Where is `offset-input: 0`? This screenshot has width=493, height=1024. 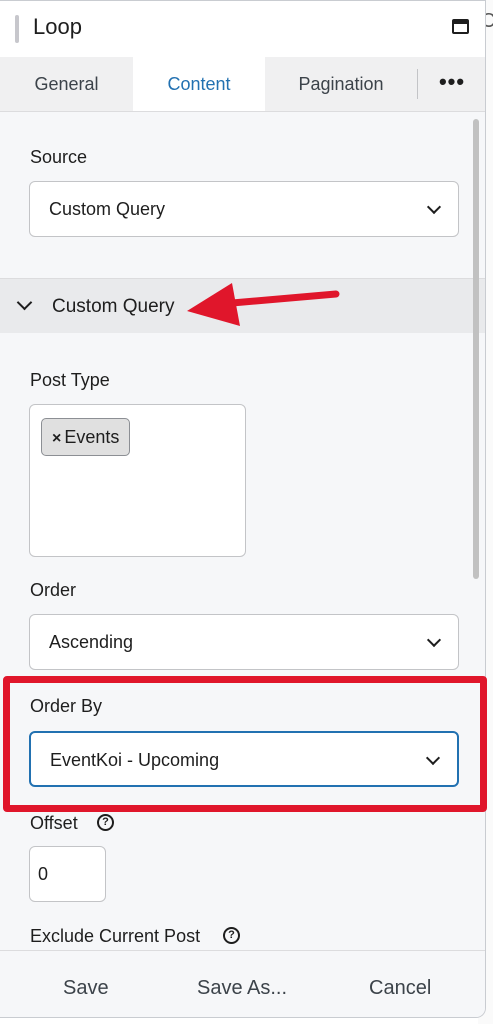
offset-input: 0 is located at coordinates (67, 874).